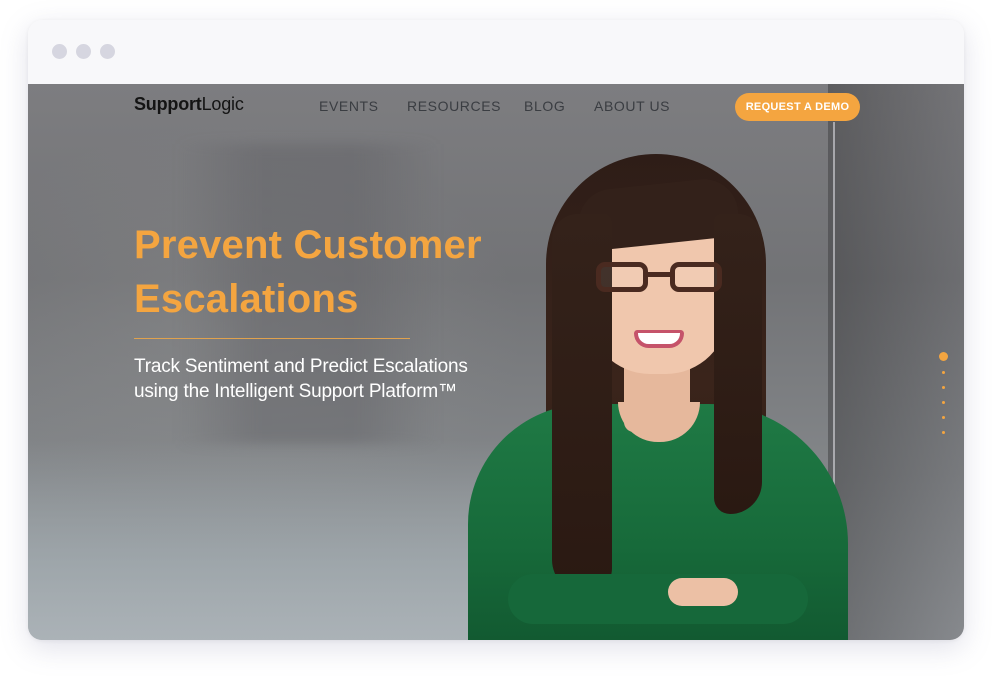  Describe the element at coordinates (222, 104) in the screenshot. I see `logo-text-light: Logic` at that location.